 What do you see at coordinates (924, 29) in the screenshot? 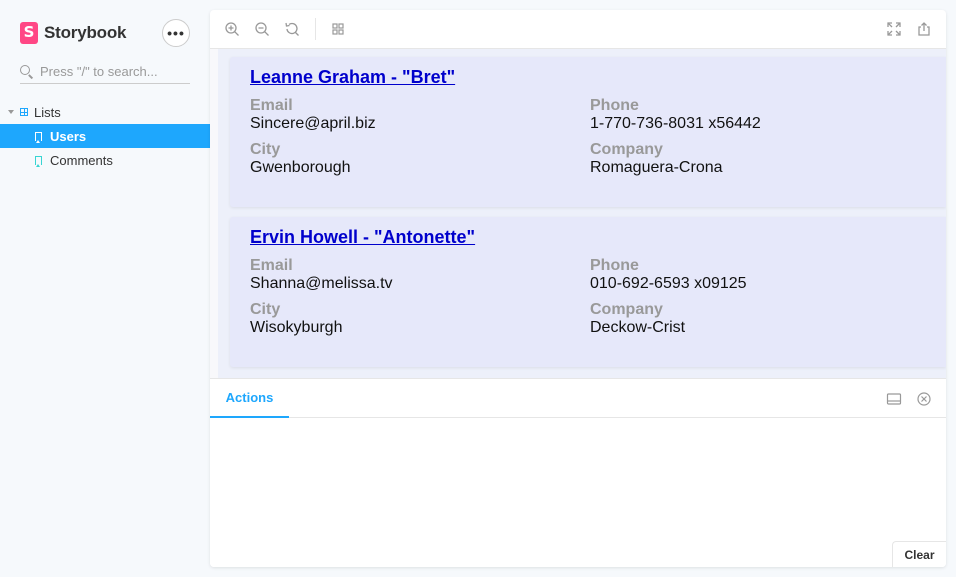
I see `share-icon` at bounding box center [924, 29].